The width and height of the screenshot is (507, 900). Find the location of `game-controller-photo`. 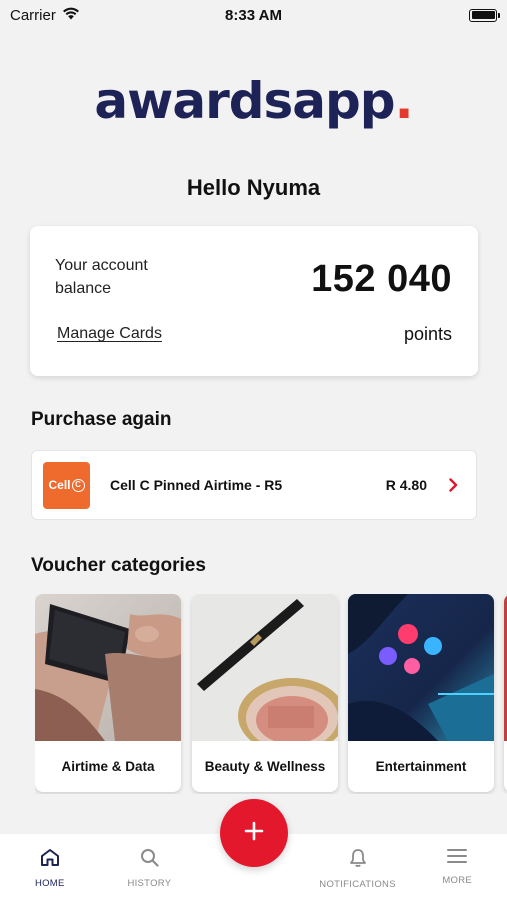

game-controller-photo is located at coordinates (421, 667).